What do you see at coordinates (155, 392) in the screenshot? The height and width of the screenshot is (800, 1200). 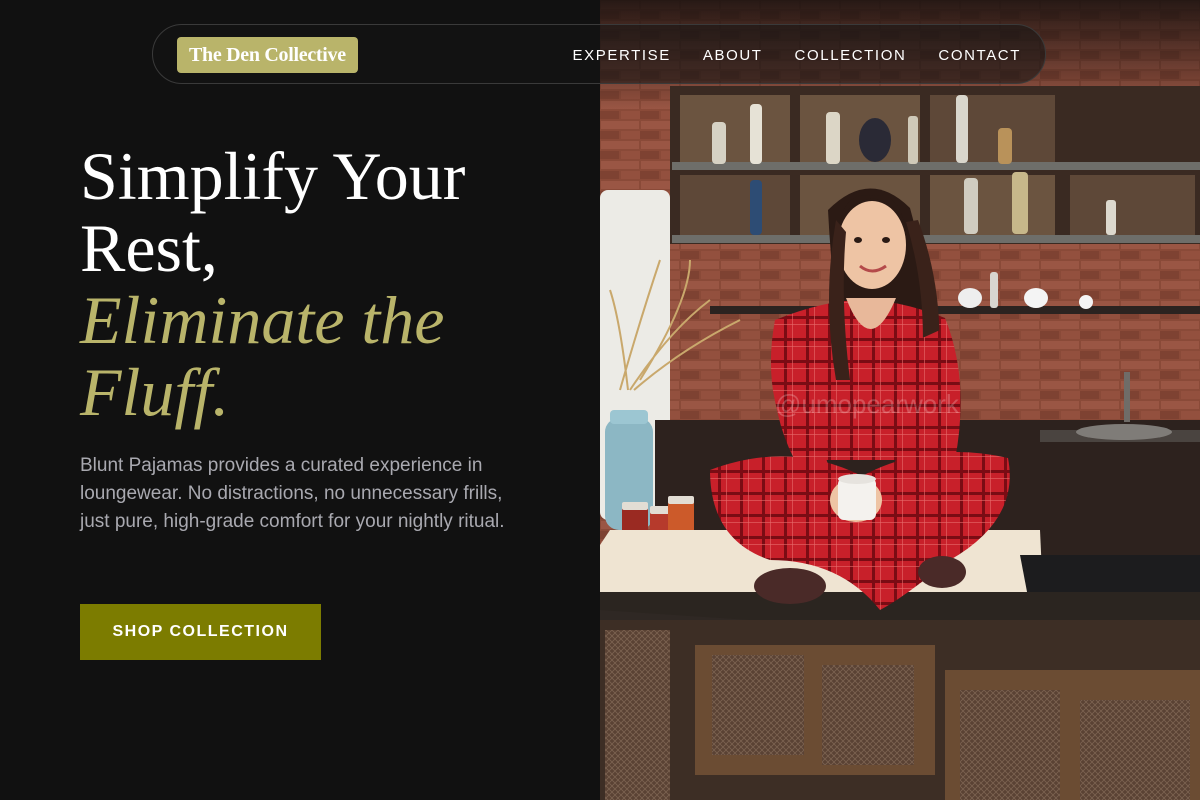 I see `headline-accent-line-2: Fluff.` at bounding box center [155, 392].